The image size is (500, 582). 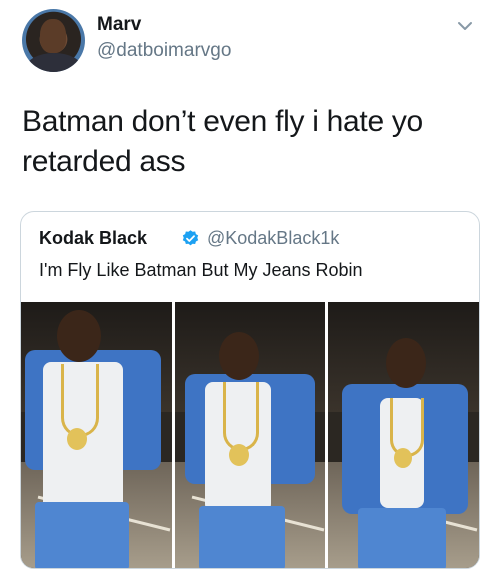 What do you see at coordinates (104, 161) in the screenshot?
I see `tweet-text-line-2: retarded ass` at bounding box center [104, 161].